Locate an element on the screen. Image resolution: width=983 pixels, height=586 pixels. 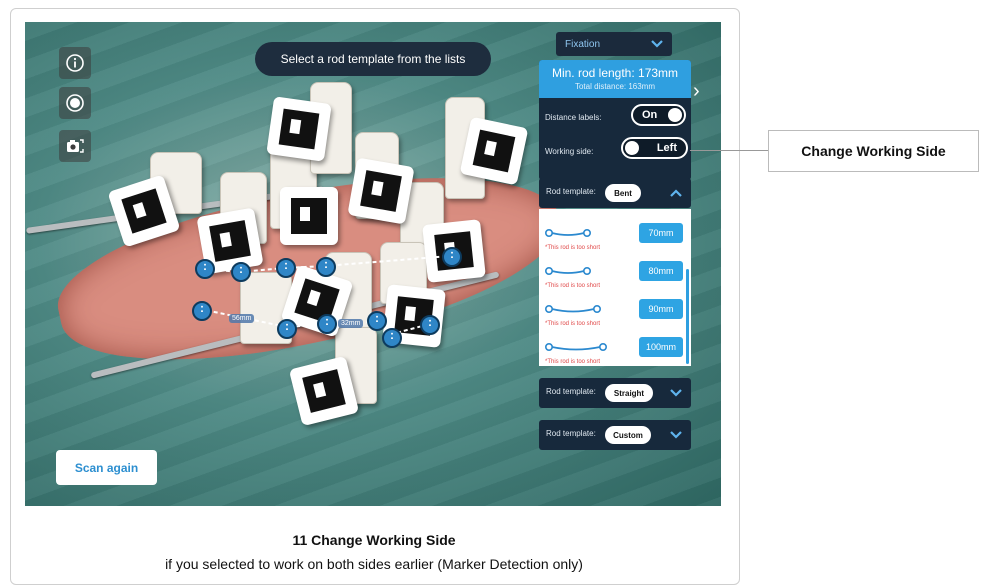
distance-tag: 32mm is located at coordinates (351, 323).